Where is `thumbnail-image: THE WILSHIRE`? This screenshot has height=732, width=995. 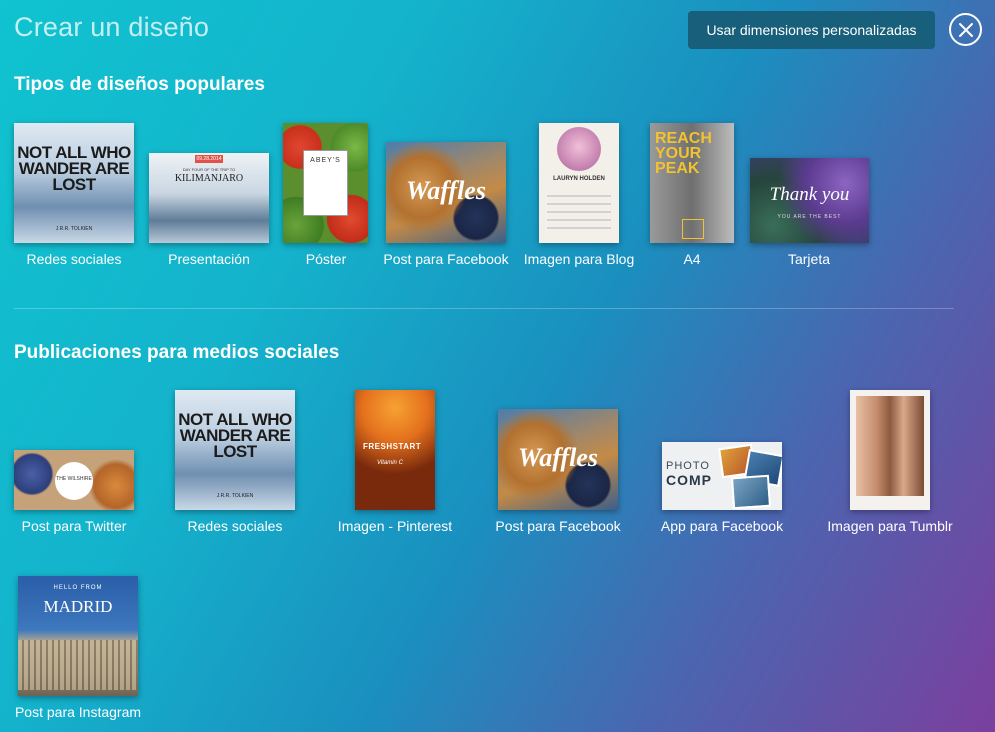
thumbnail-image: THE WILSHIRE is located at coordinates (74, 480).